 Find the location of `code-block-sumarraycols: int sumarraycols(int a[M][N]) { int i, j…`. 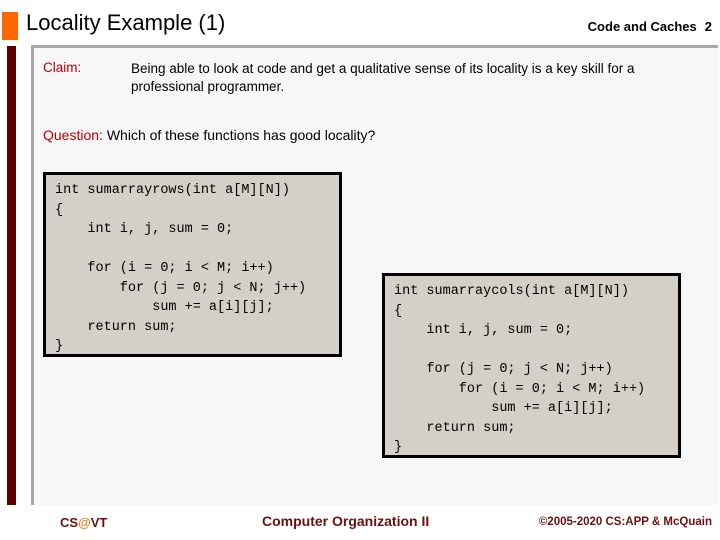

code-block-sumarraycols: int sumarraycols(int a[M][N]) { int i, j… is located at coordinates (531, 365).